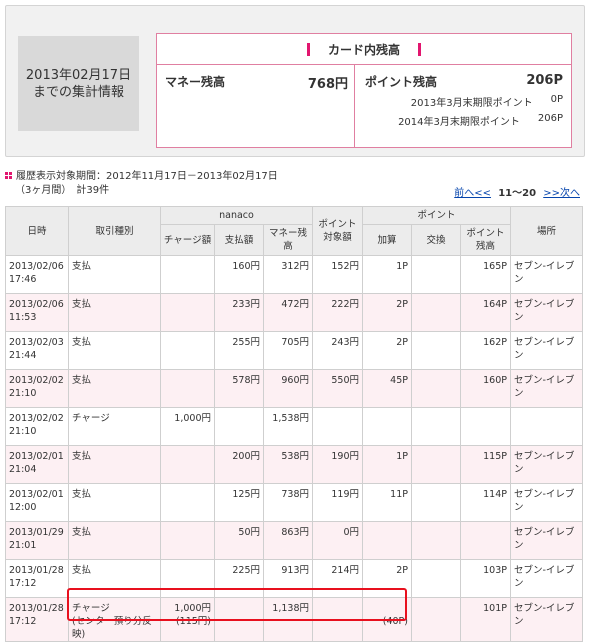 Image resolution: width=600 pixels, height=642 pixels. I want to click on cell-money-balance-text: 738円, so click(295, 494).